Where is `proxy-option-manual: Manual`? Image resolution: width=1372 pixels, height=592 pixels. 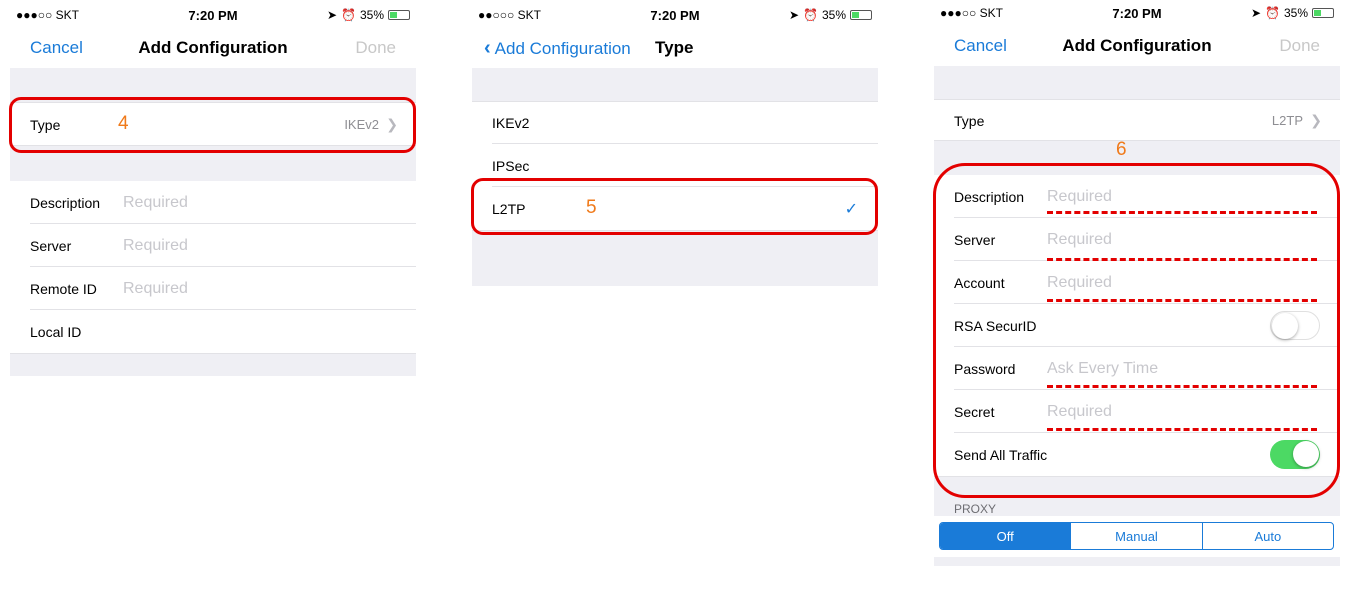
proxy-option-manual: Manual is located at coordinates (1135, 536).